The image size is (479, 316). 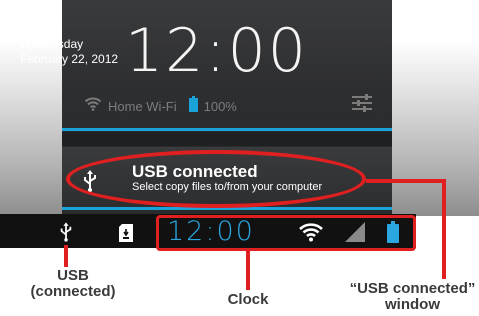 I want to click on usb-callout-line, so click(x=66, y=256).